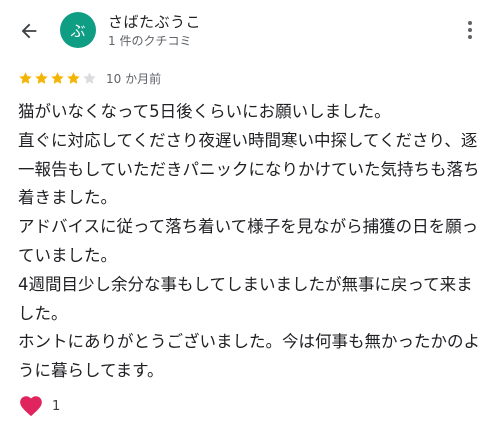 This screenshot has height=441, width=500. What do you see at coordinates (134, 78) in the screenshot?
I see `review-time: 10 か月前` at bounding box center [134, 78].